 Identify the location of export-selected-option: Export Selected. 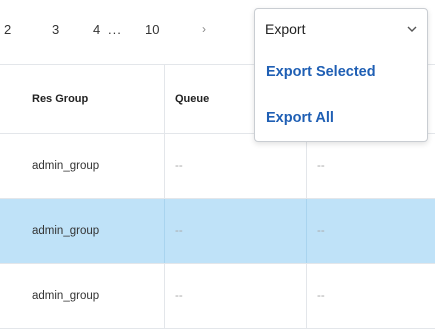
(321, 72).